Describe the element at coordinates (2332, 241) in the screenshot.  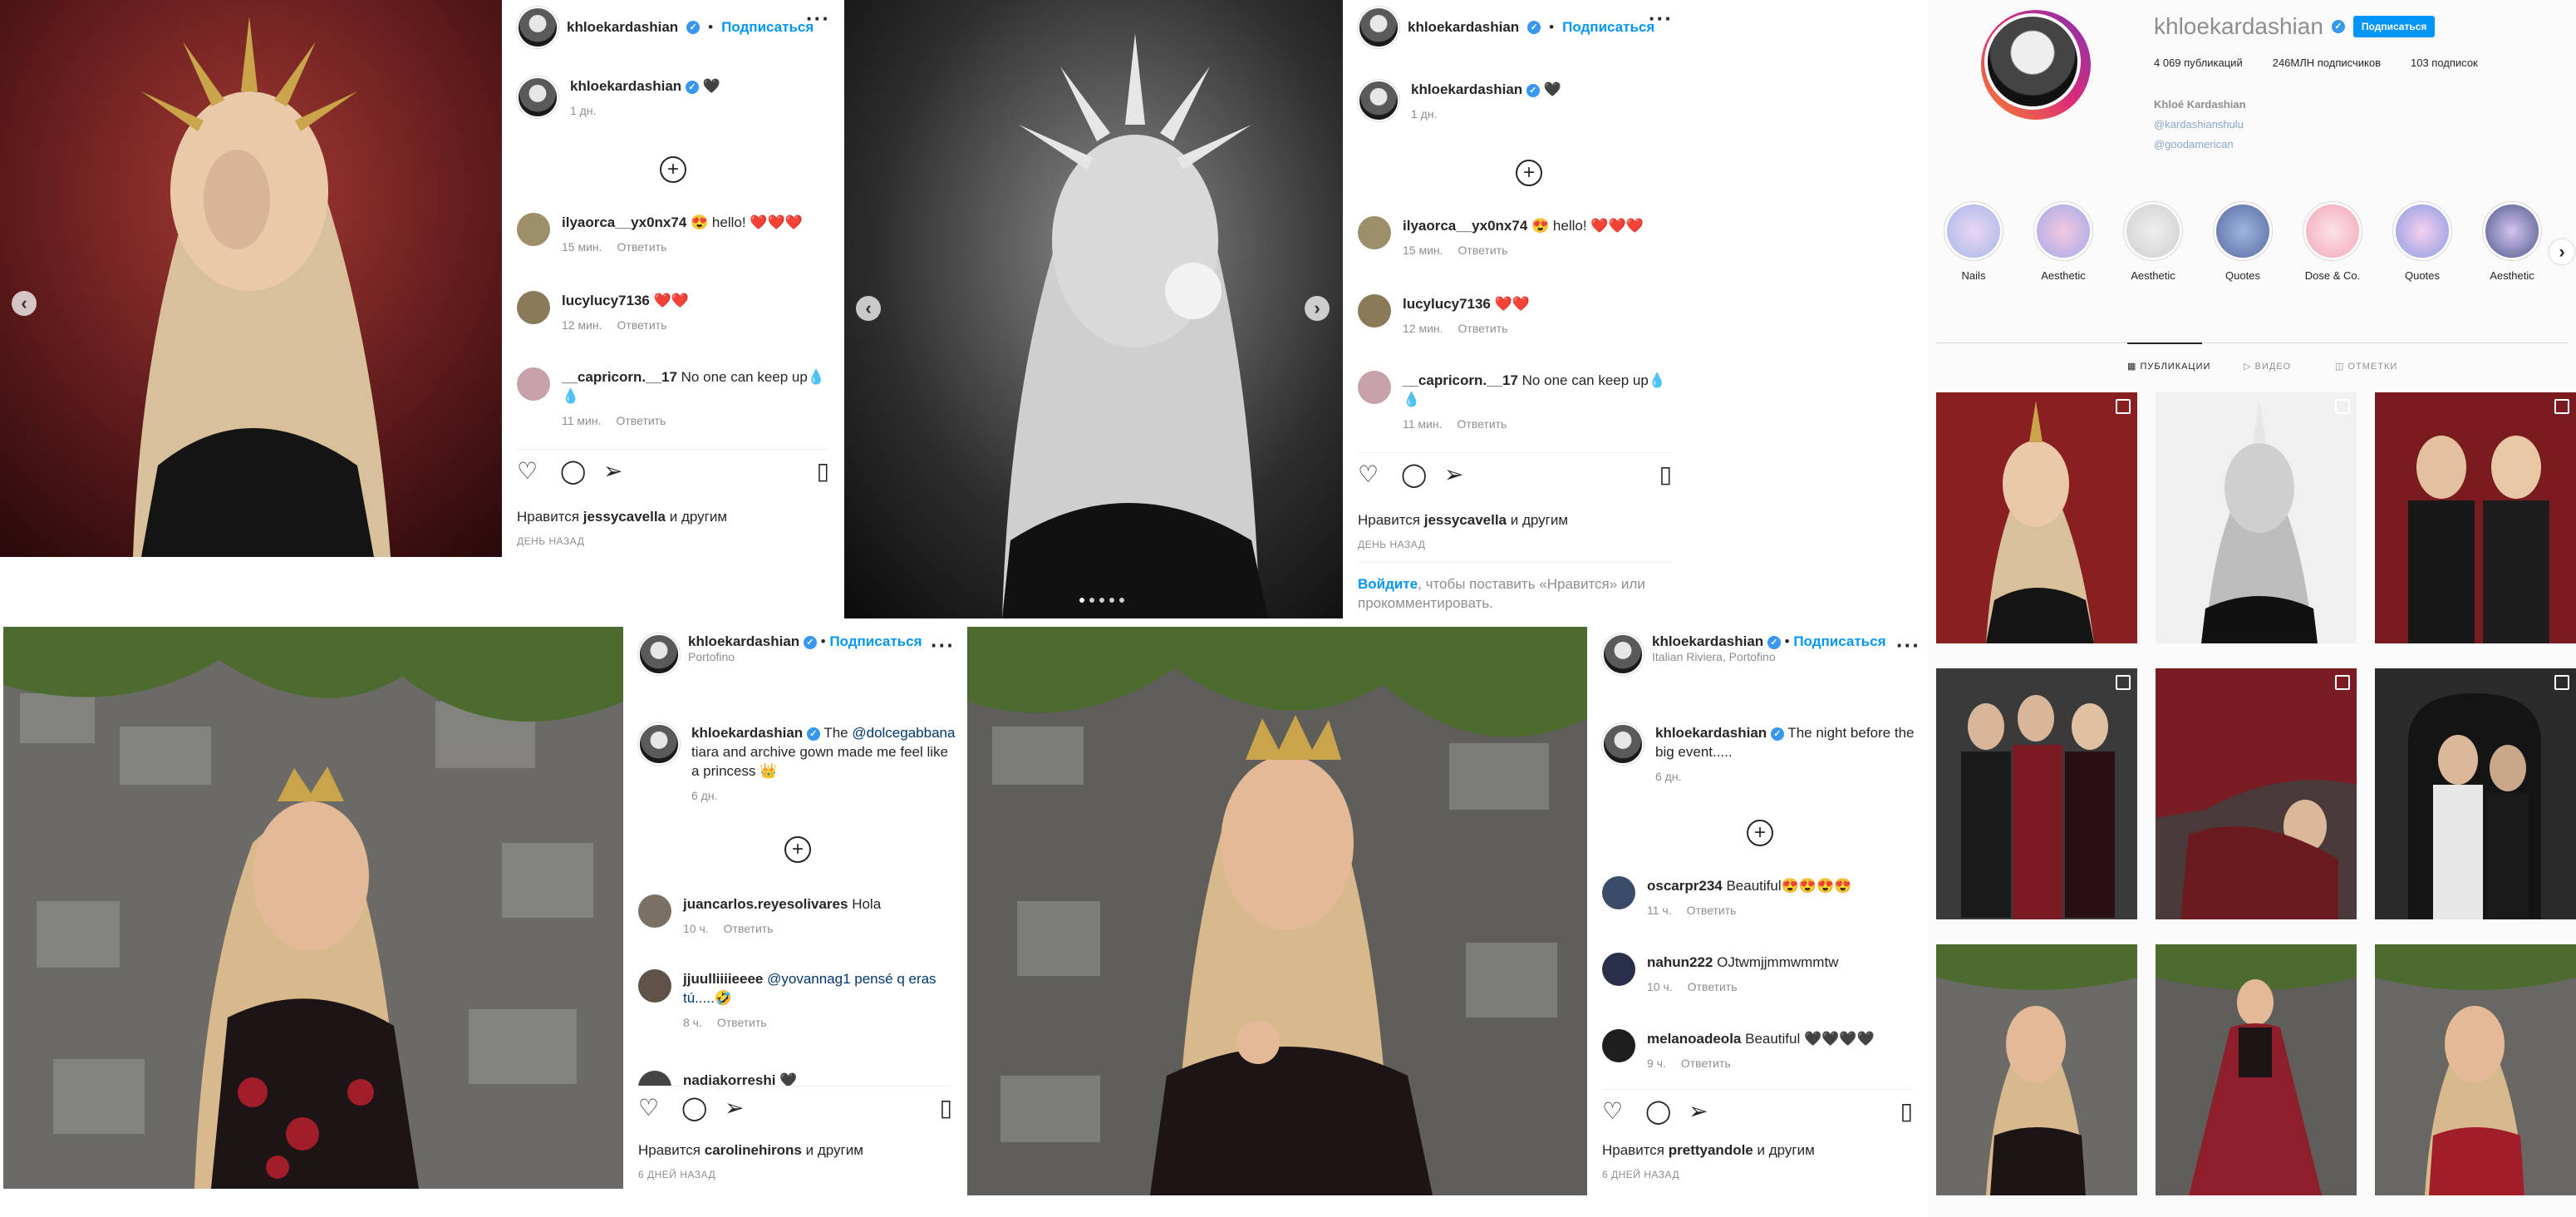
I see `highlight: Dose & Co.` at that location.